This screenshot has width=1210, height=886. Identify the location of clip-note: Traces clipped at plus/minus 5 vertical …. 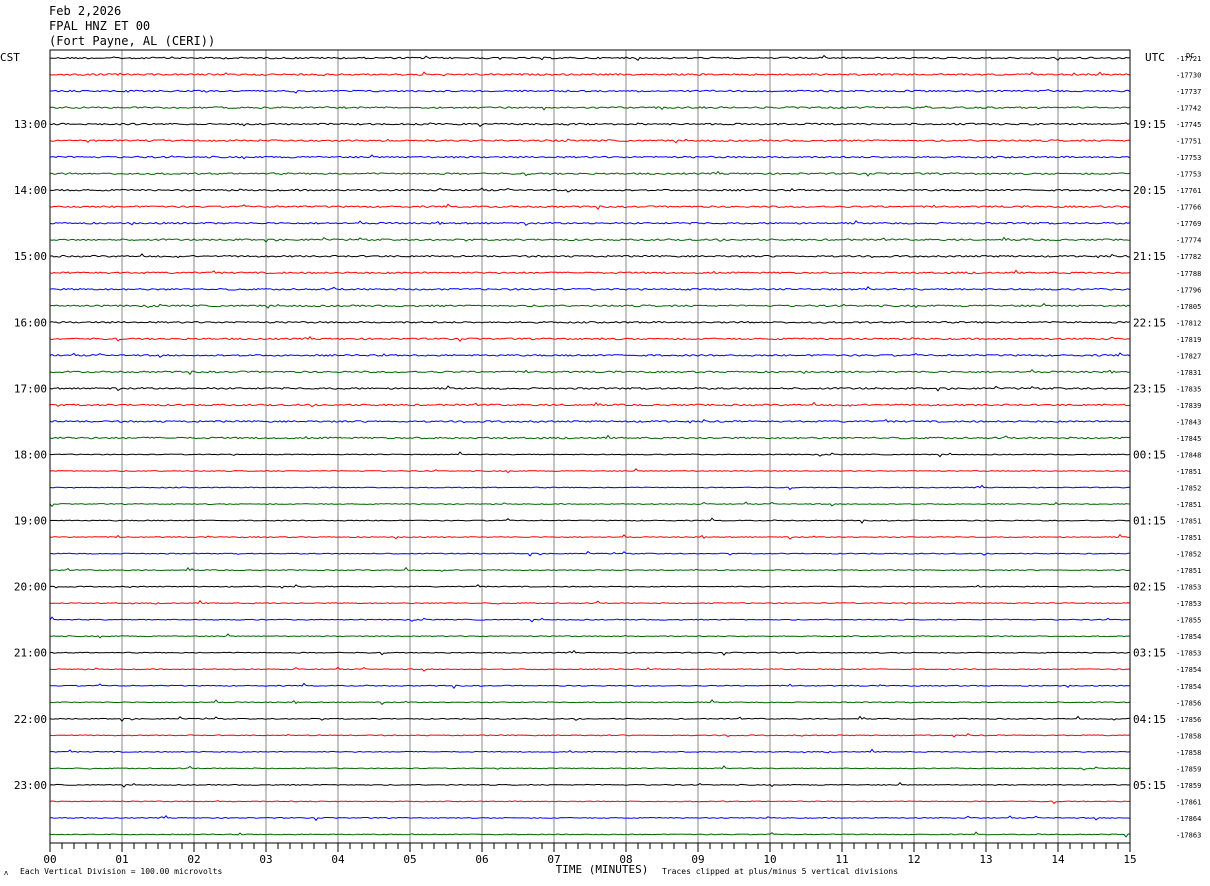
(780, 871).